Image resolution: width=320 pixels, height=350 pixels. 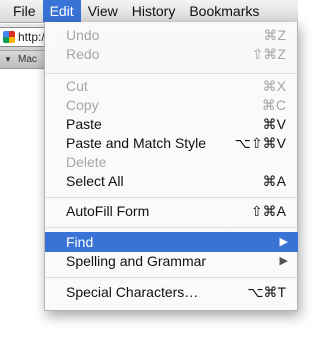 I want to click on menu-item-label: Copy, so click(x=82, y=105).